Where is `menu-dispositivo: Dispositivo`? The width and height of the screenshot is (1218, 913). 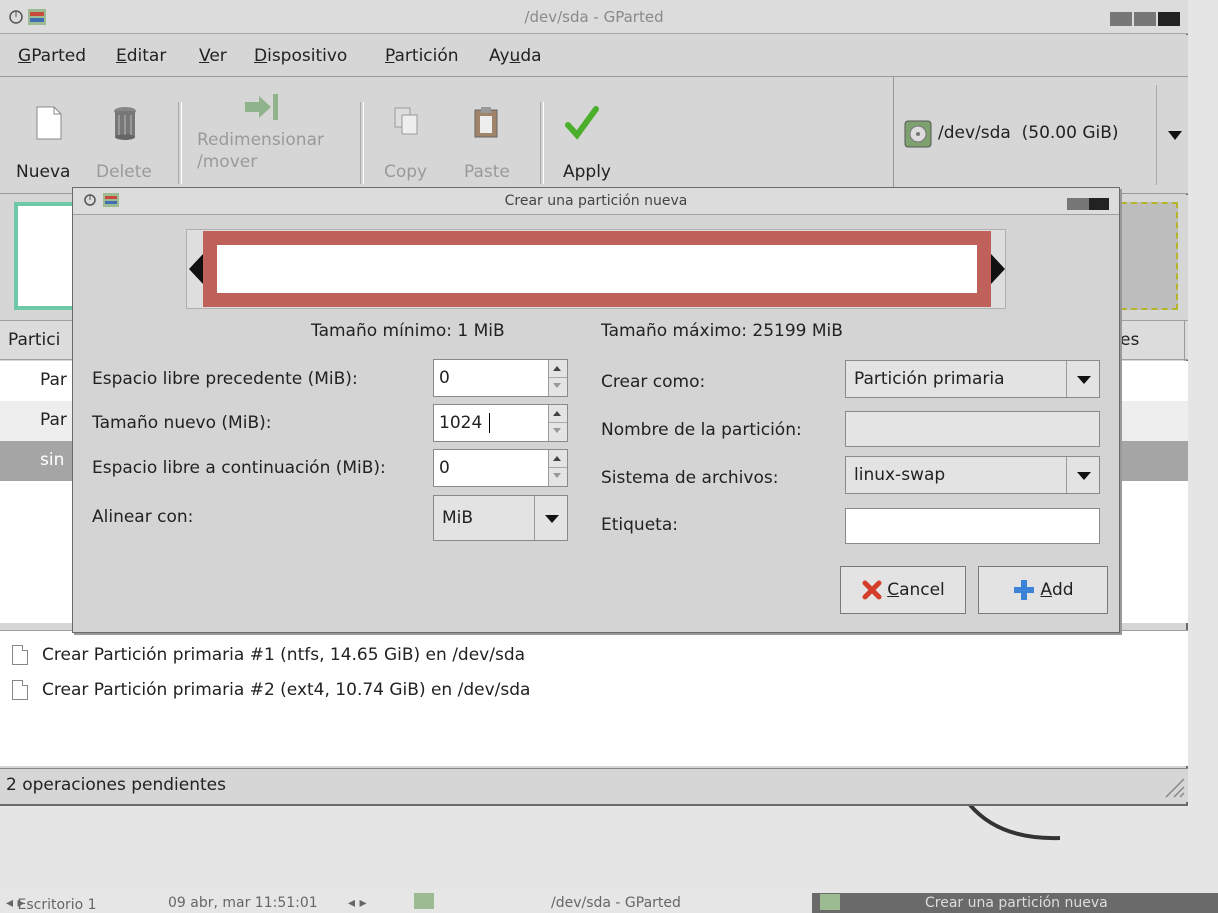 menu-dispositivo: Dispositivo is located at coordinates (300, 56).